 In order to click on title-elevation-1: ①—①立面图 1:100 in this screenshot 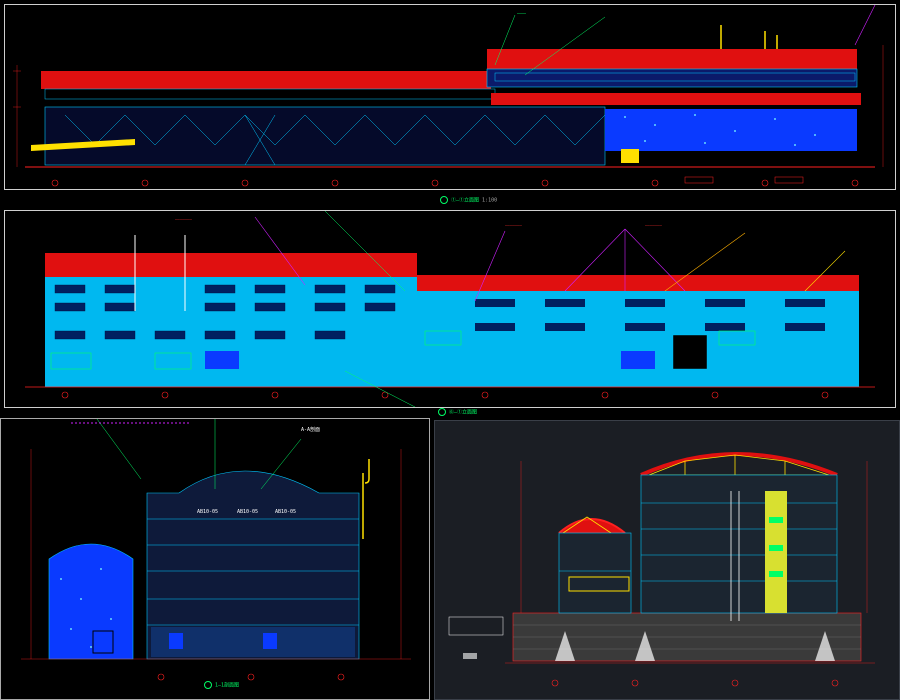, I will do `click(468, 200)`.